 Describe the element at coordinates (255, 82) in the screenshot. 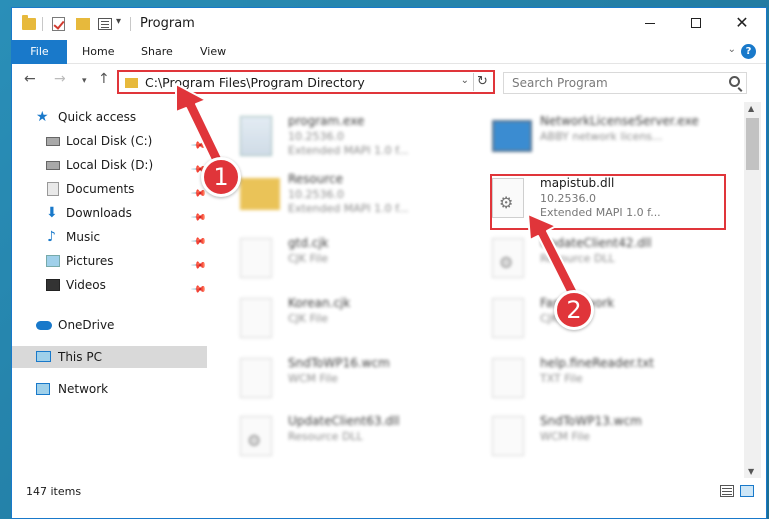

I see `address-path: C:\Program Files\Program Directory` at that location.